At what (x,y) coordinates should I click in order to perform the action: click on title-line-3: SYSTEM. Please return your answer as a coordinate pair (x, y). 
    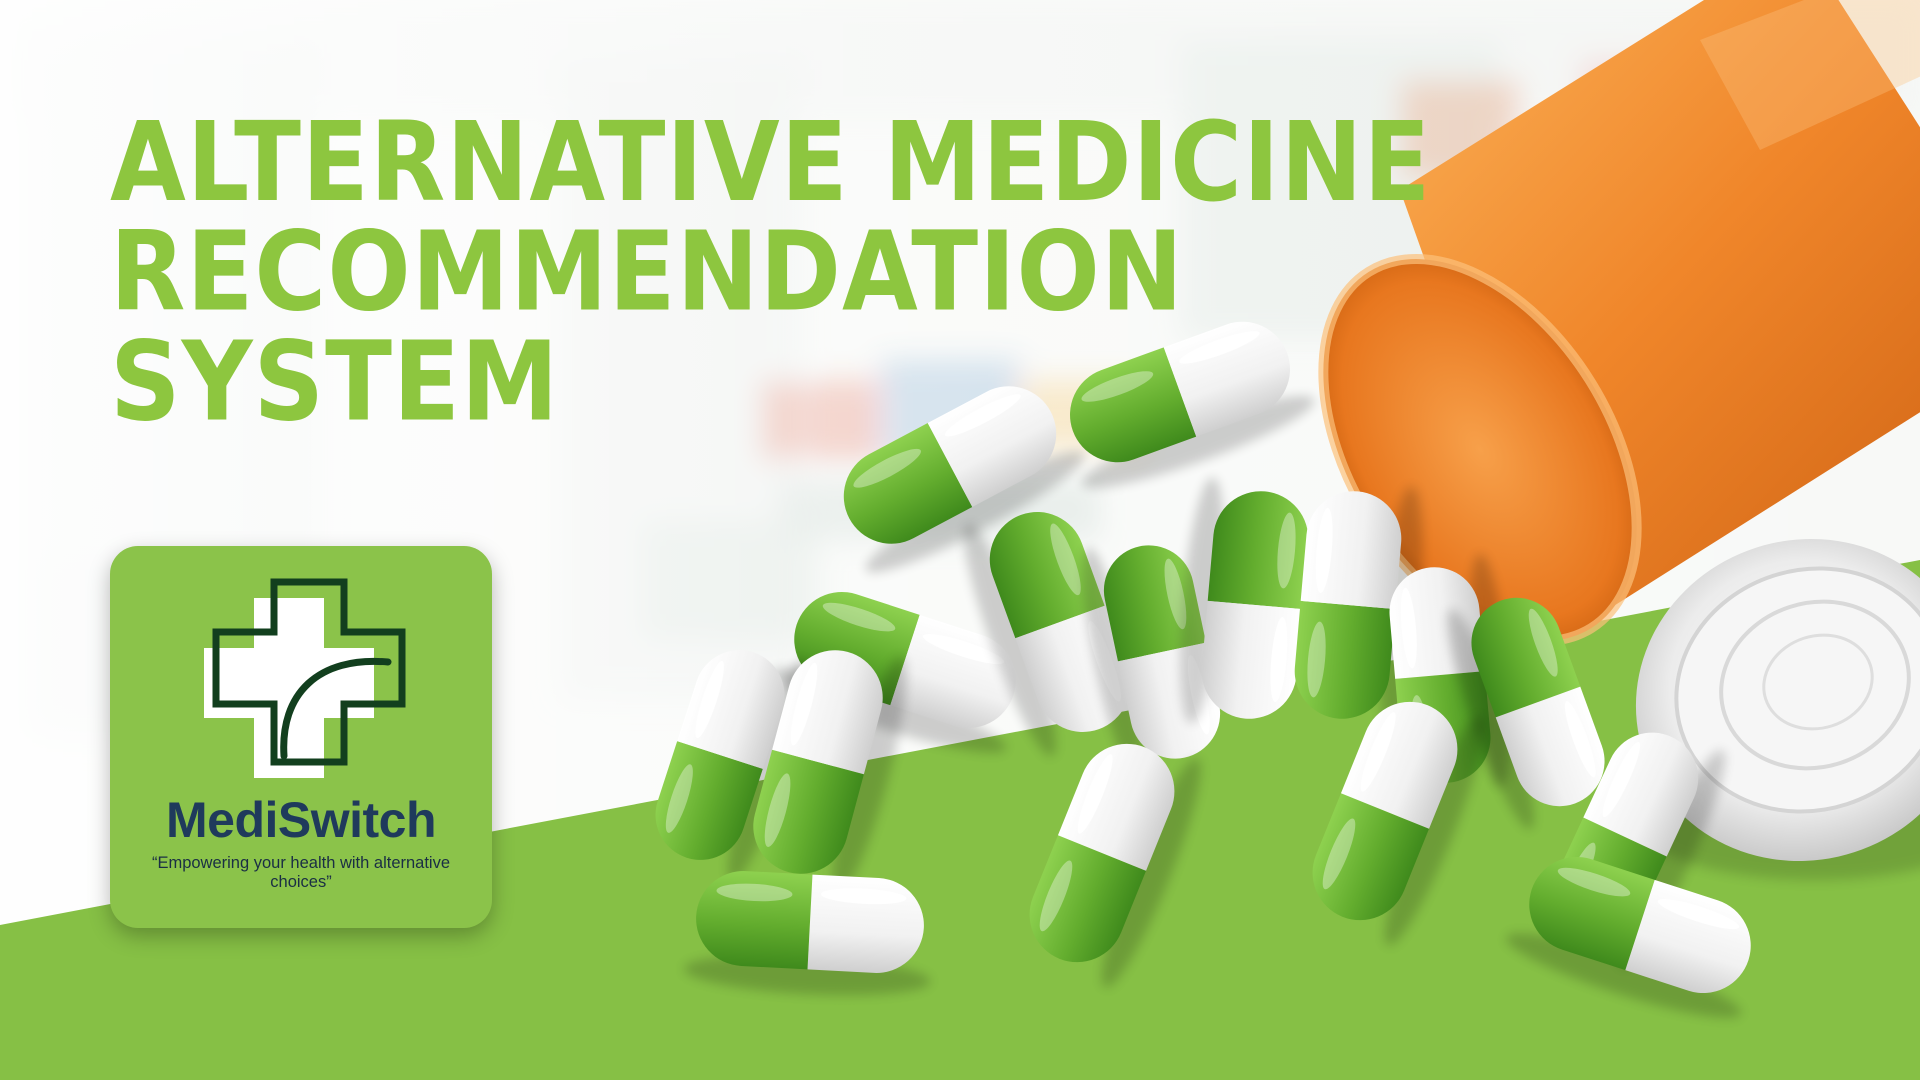
    Looking at the image, I should click on (335, 382).